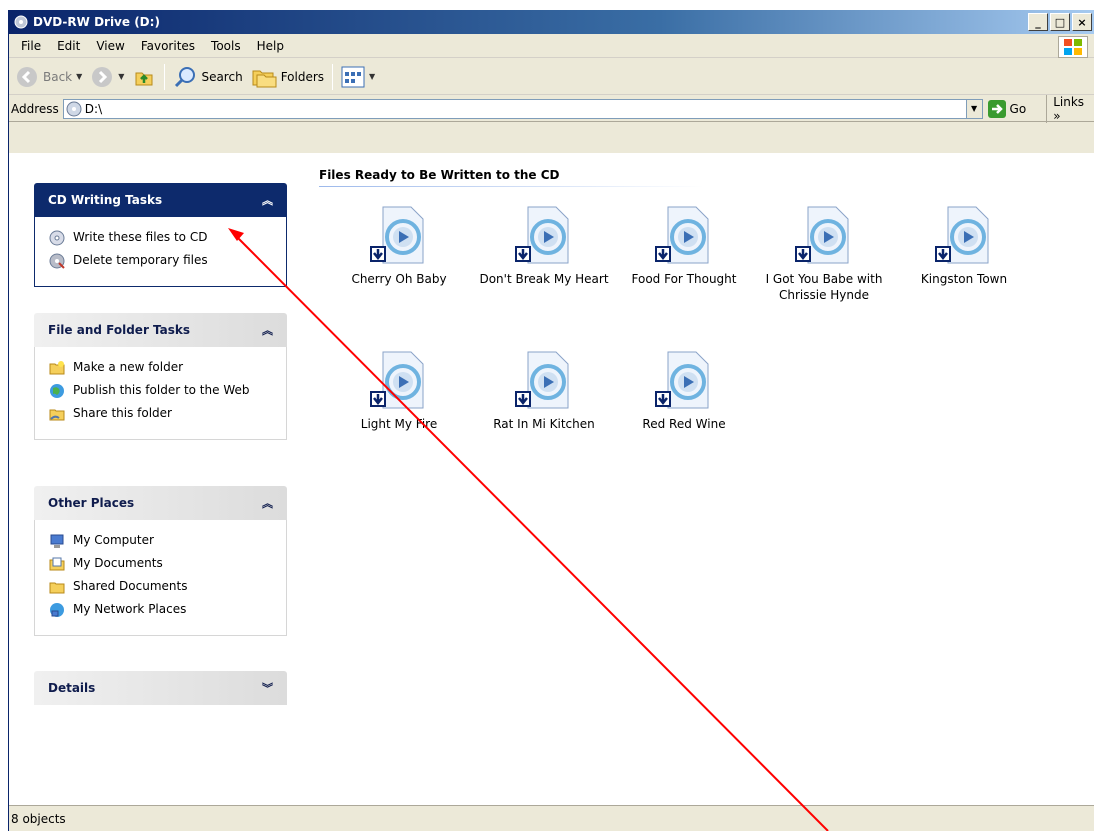 Image resolution: width=1094 pixels, height=831 pixels. Describe the element at coordinates (48, 77) in the screenshot. I see `back-button: Back ▼` at that location.